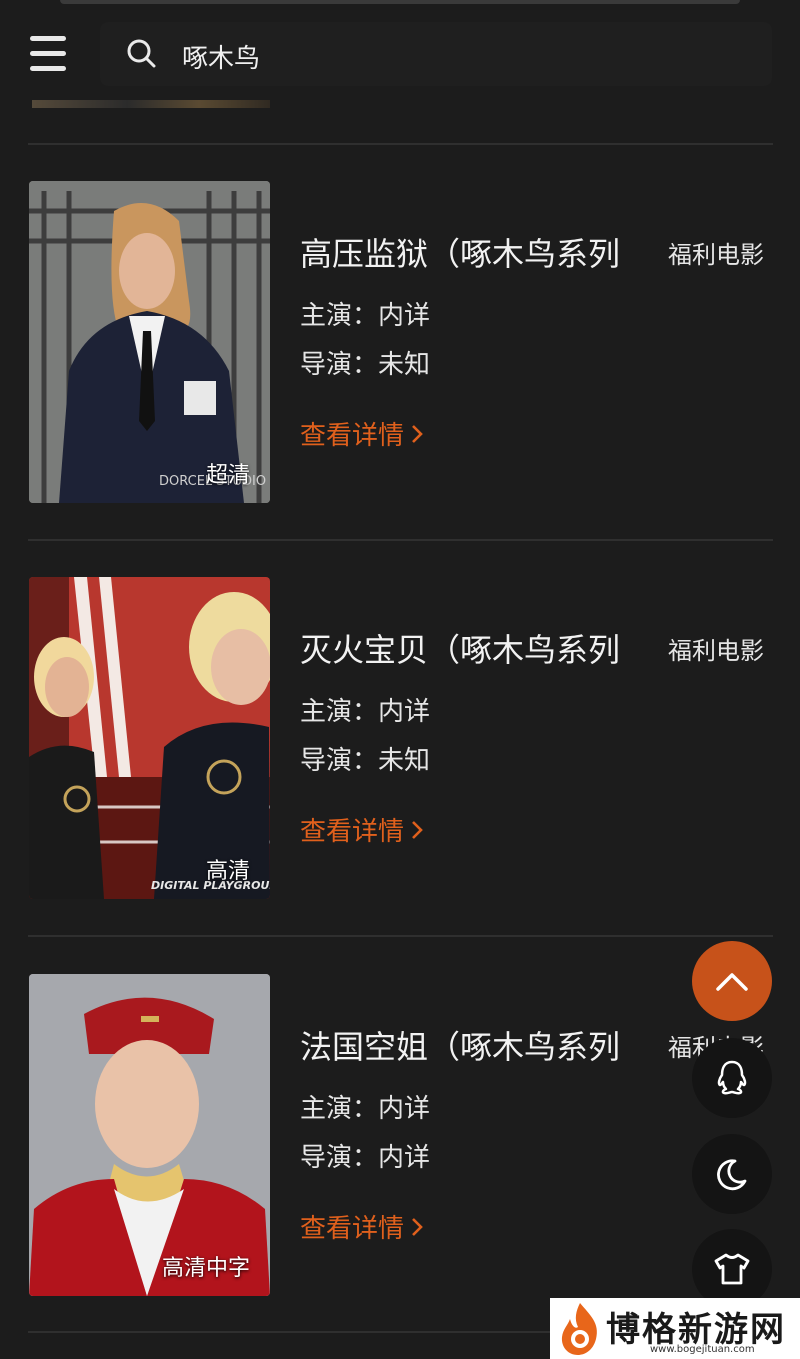 The height and width of the screenshot is (1359, 800). What do you see at coordinates (149, 738) in the screenshot?
I see `poster-image: DIGITAL PLAYGROUND 高清` at bounding box center [149, 738].